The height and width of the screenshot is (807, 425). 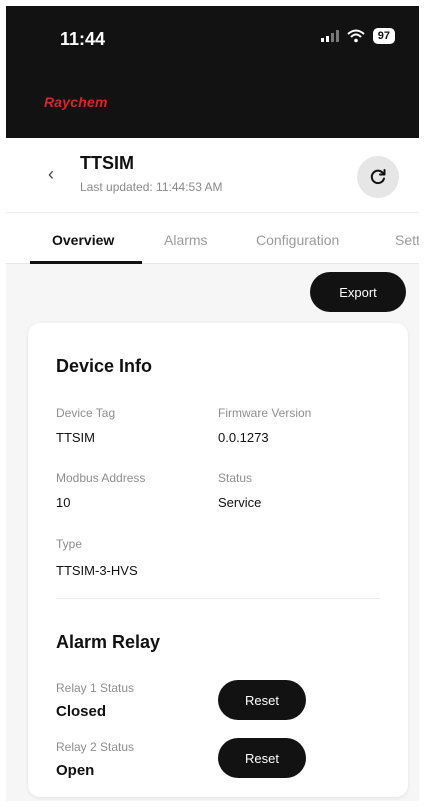 What do you see at coordinates (69, 544) in the screenshot?
I see `type-label: Type` at bounding box center [69, 544].